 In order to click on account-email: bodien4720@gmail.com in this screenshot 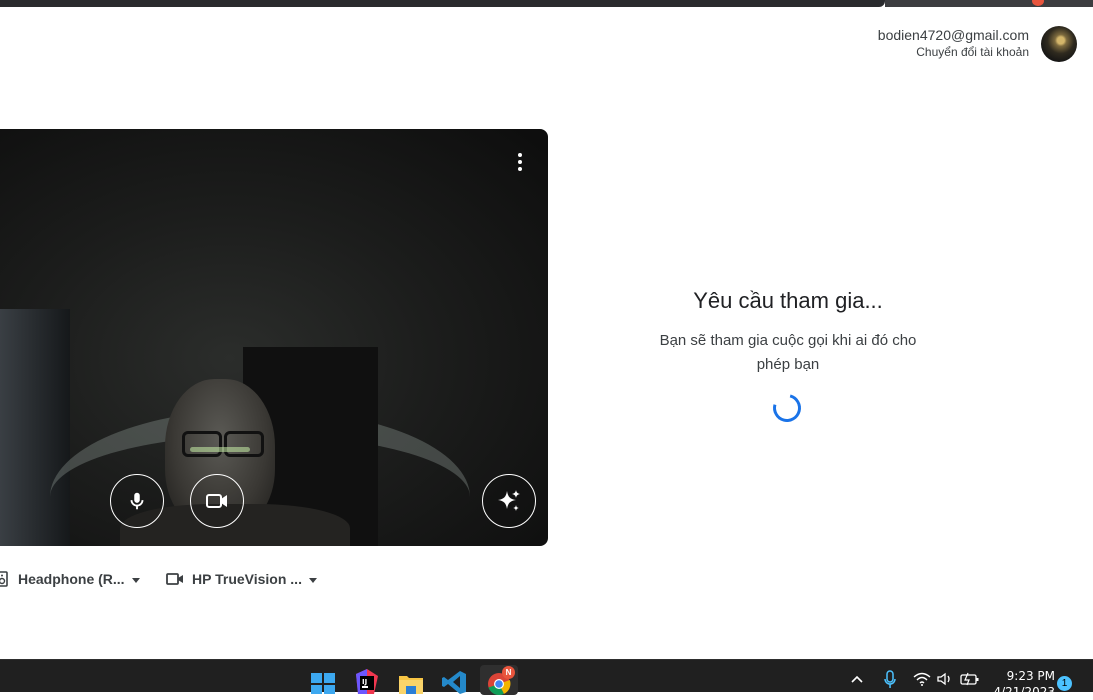, I will do `click(953, 35)`.